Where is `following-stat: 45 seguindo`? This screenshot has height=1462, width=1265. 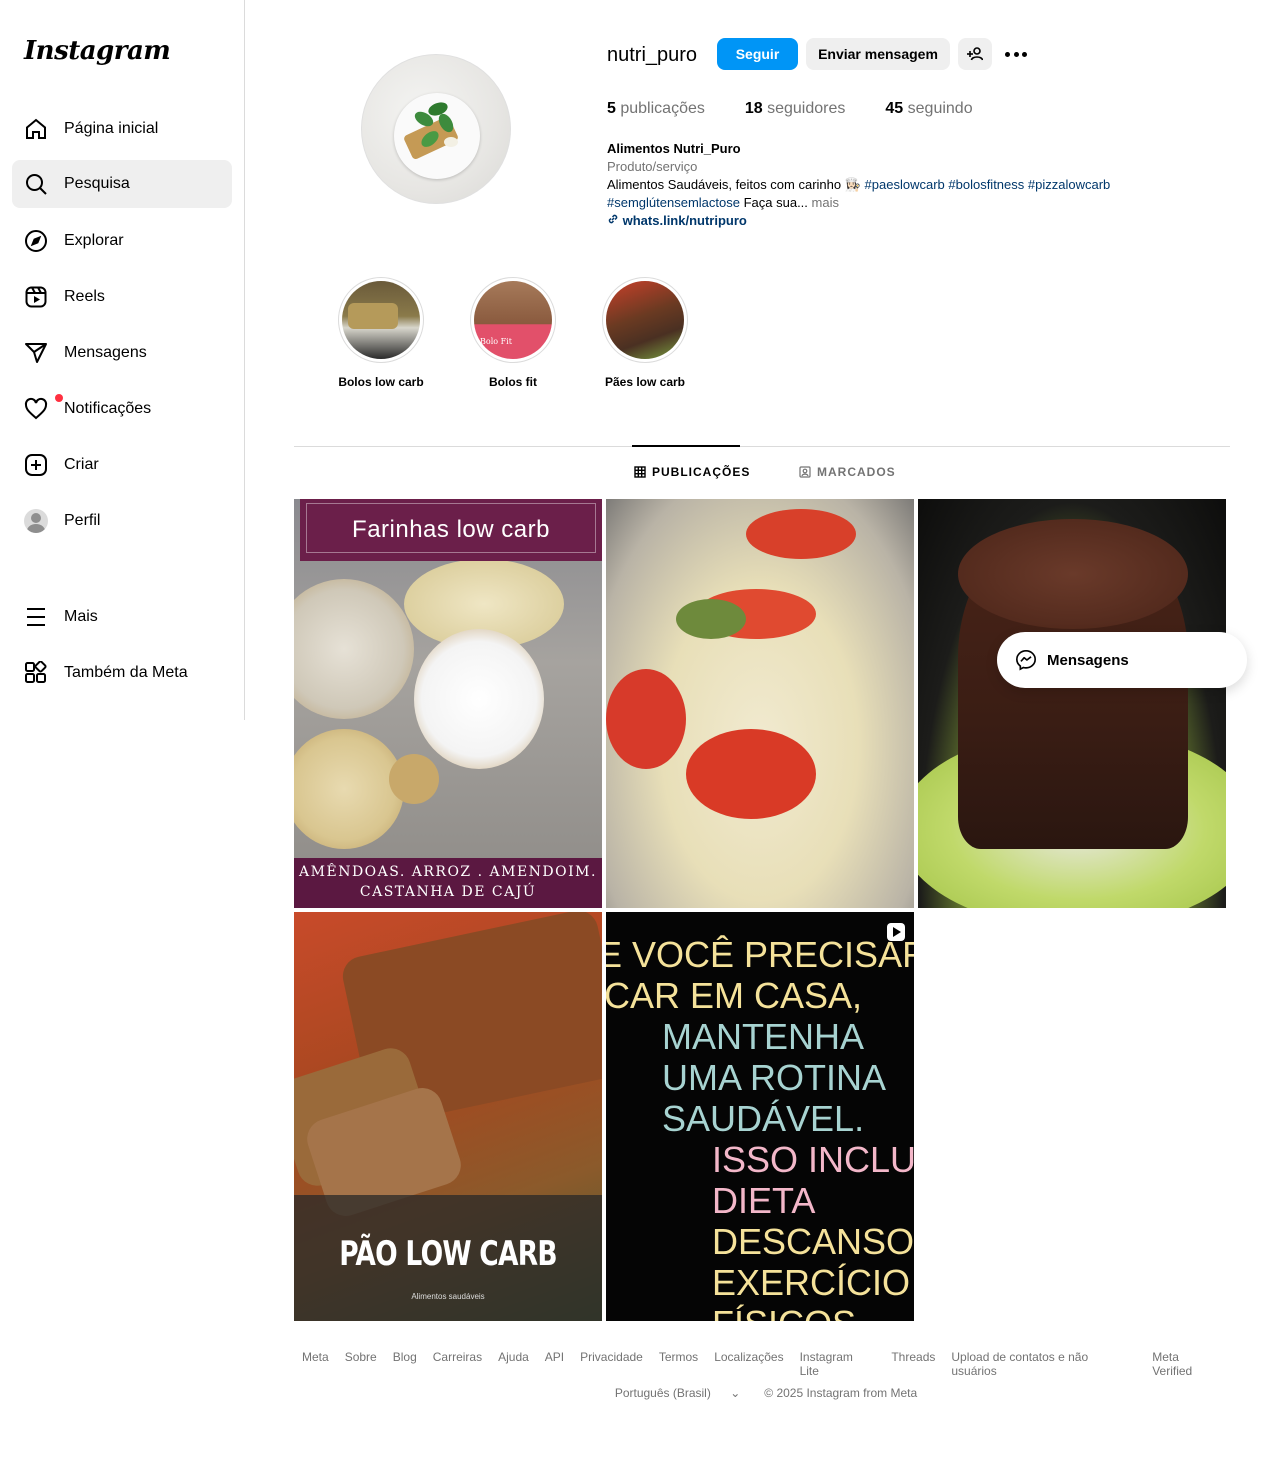
following-stat: 45 seguindo is located at coordinates (928, 109).